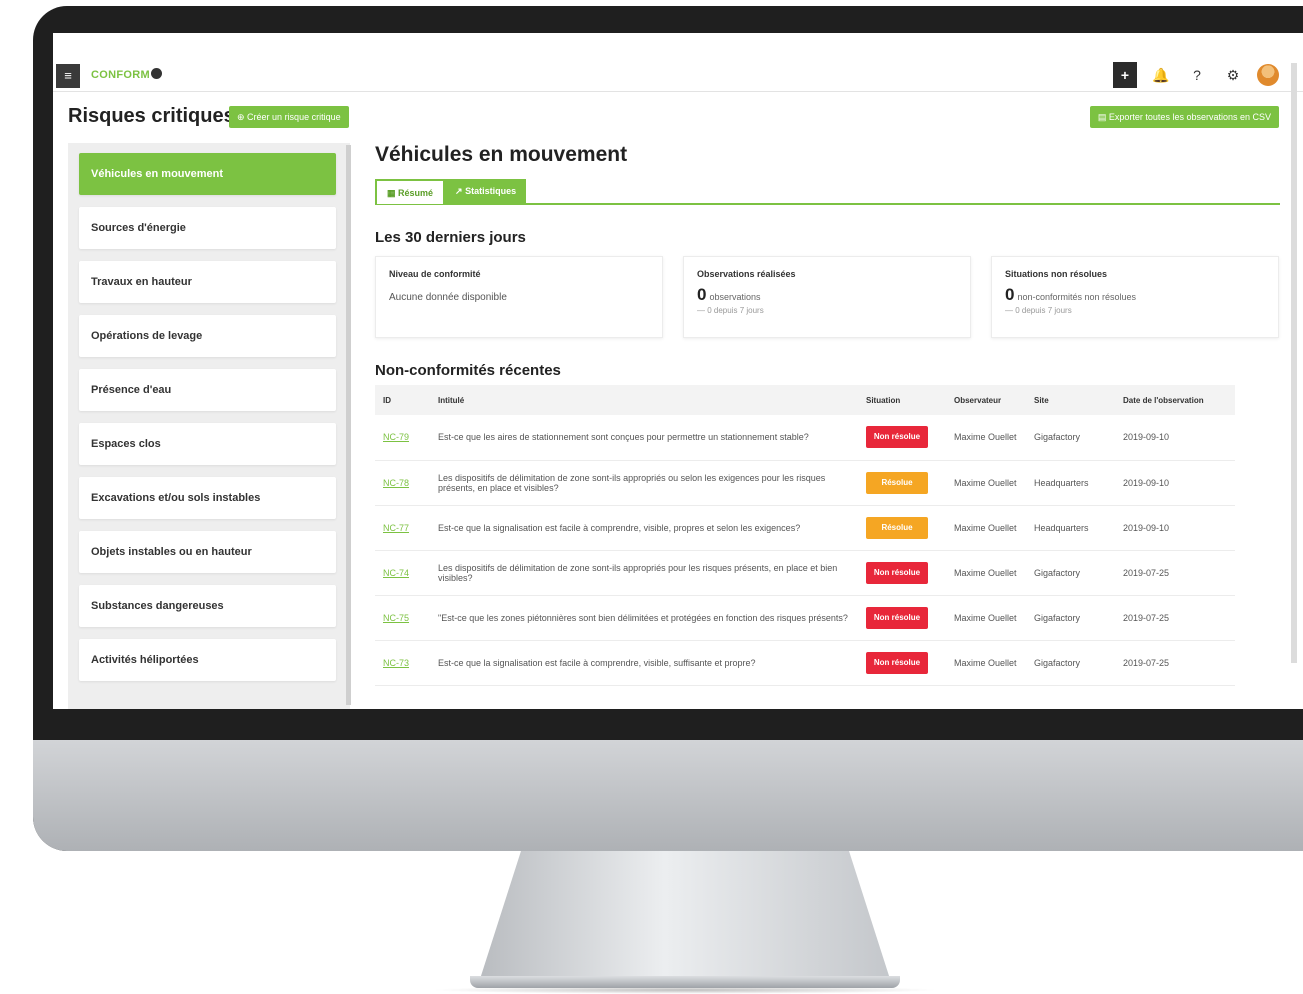  What do you see at coordinates (827, 295) in the screenshot?
I see `card-value: 0 observations` at bounding box center [827, 295].